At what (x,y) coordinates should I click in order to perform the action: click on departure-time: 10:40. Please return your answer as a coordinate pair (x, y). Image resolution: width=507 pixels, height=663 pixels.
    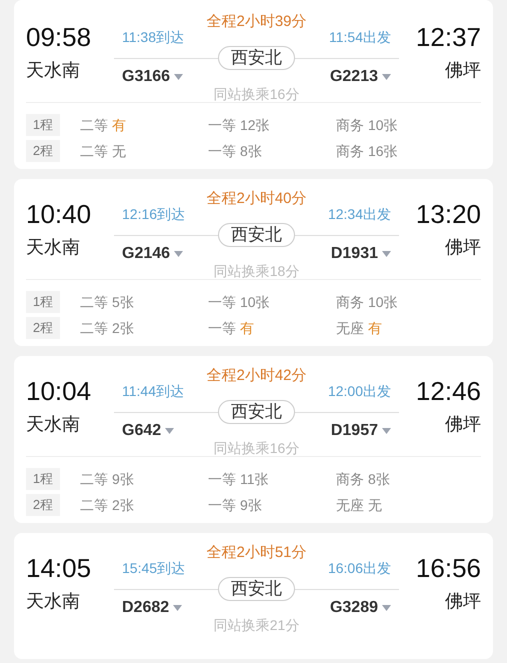
    Looking at the image, I should click on (59, 214).